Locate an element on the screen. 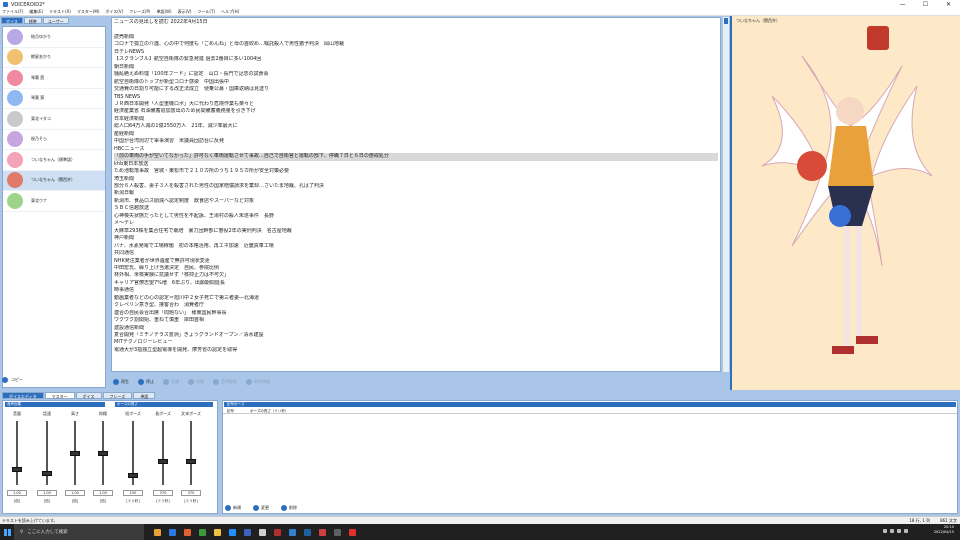 Image resolution: width=960 pixels, height=540 pixels. param-slider: 文末ポーズ 370 [ミリ秒] is located at coordinates (191, 461).